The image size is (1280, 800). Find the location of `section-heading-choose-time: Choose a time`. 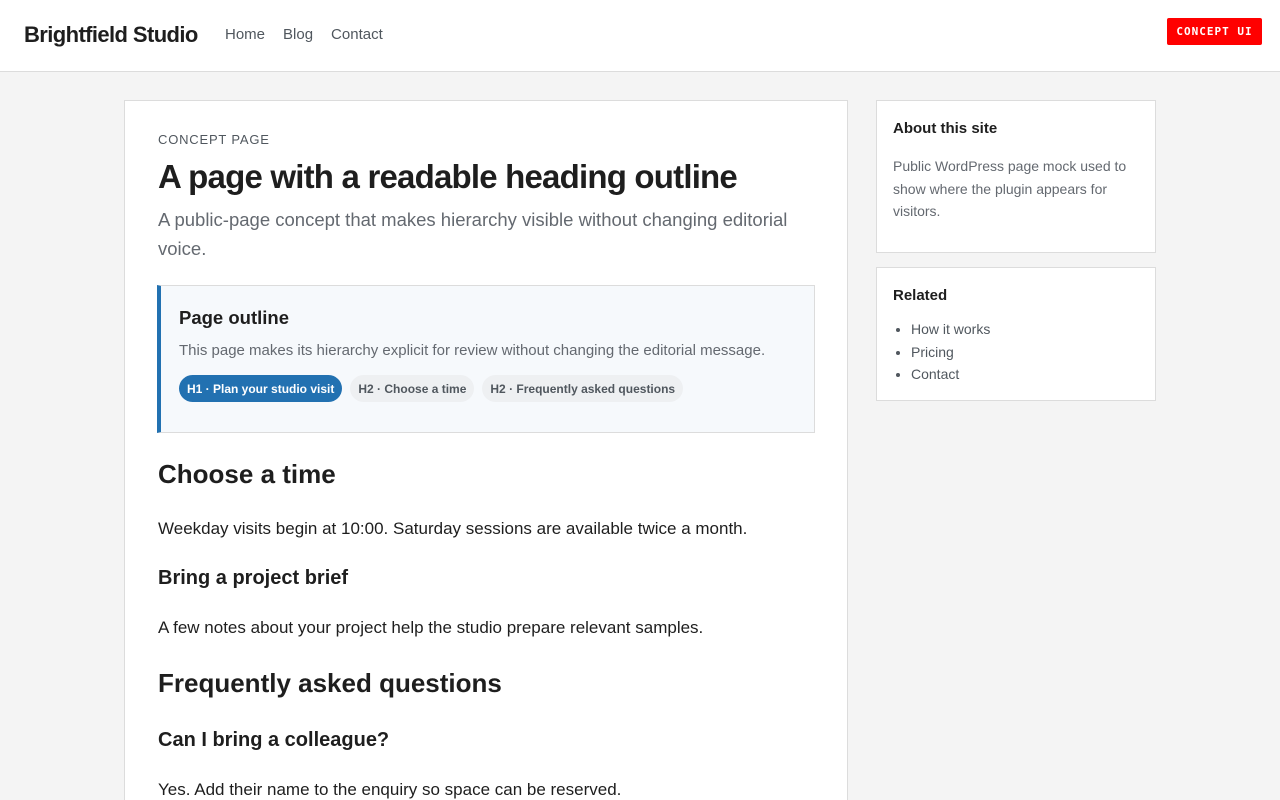

section-heading-choose-time: Choose a time is located at coordinates (247, 474).